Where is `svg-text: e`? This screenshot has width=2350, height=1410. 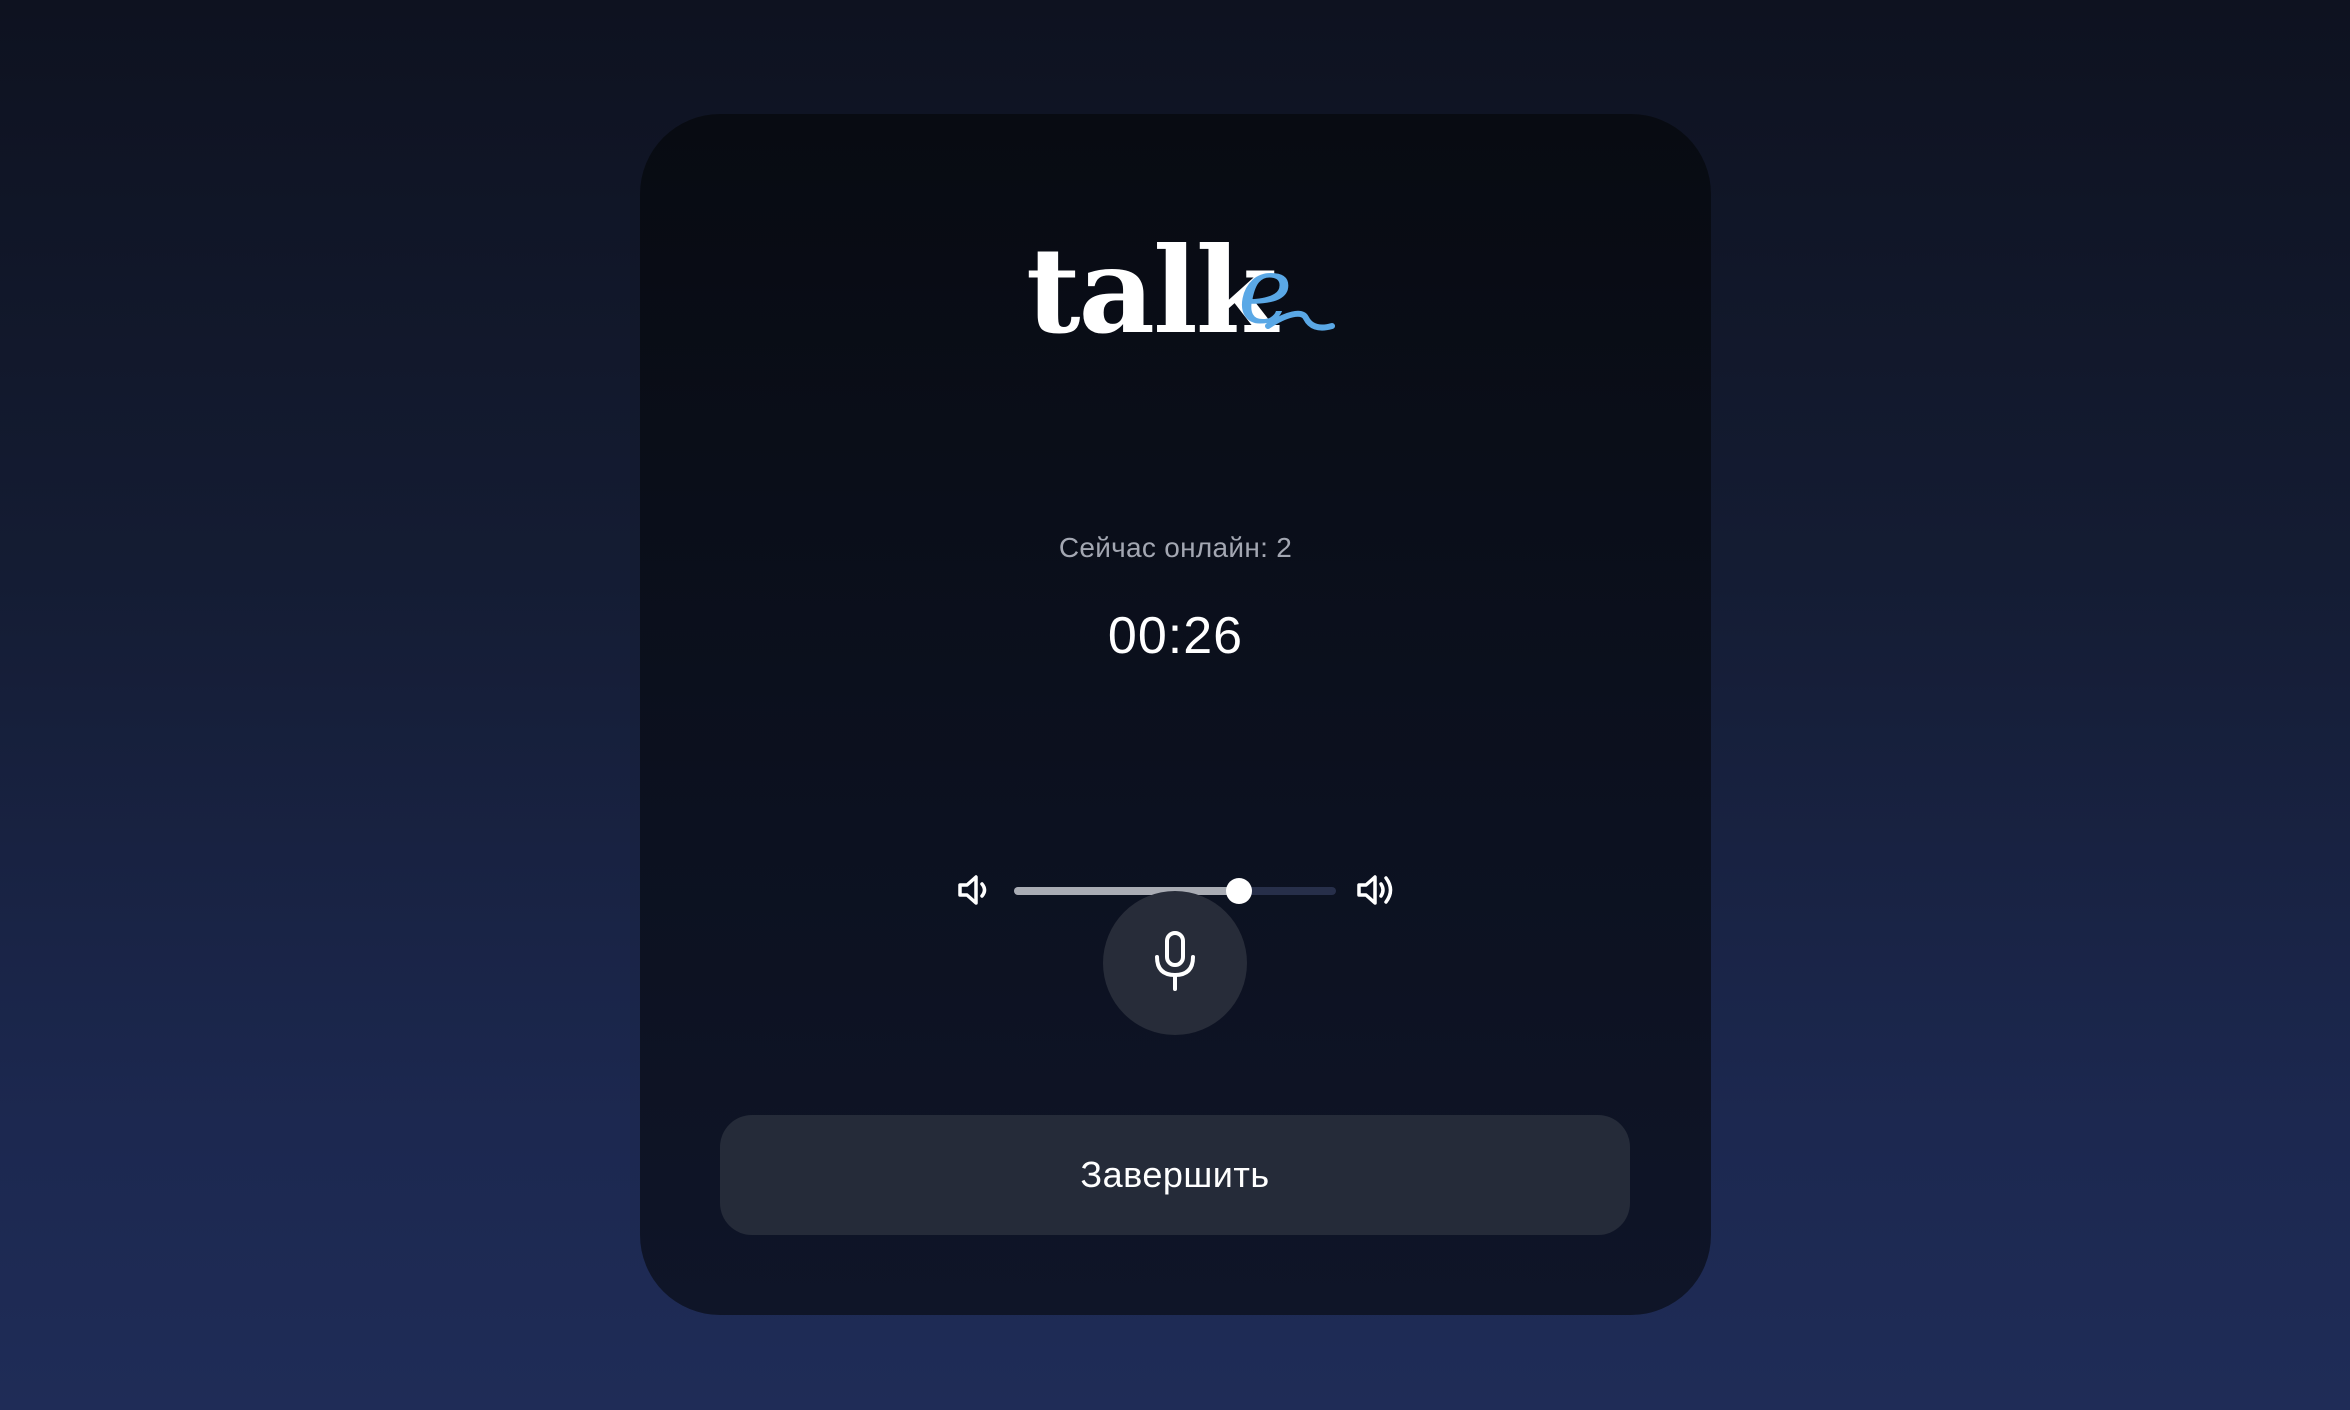
svg-text: e is located at coordinates (1265, 290).